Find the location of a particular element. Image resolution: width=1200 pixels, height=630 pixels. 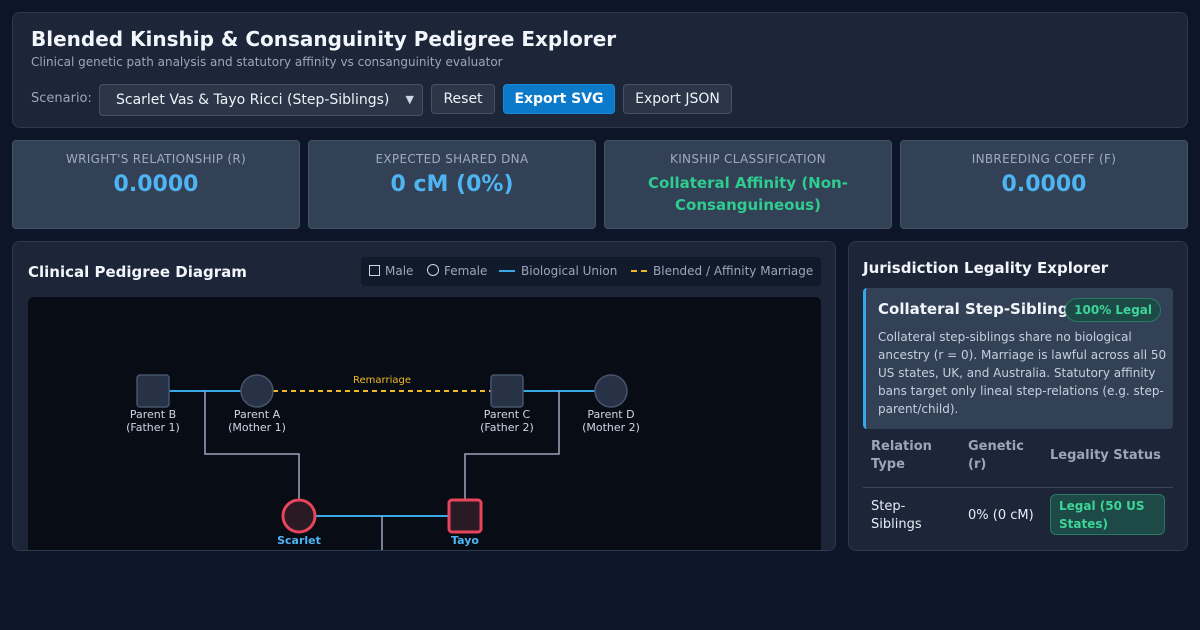

column-header-relation: Relation Type is located at coordinates (901, 455).